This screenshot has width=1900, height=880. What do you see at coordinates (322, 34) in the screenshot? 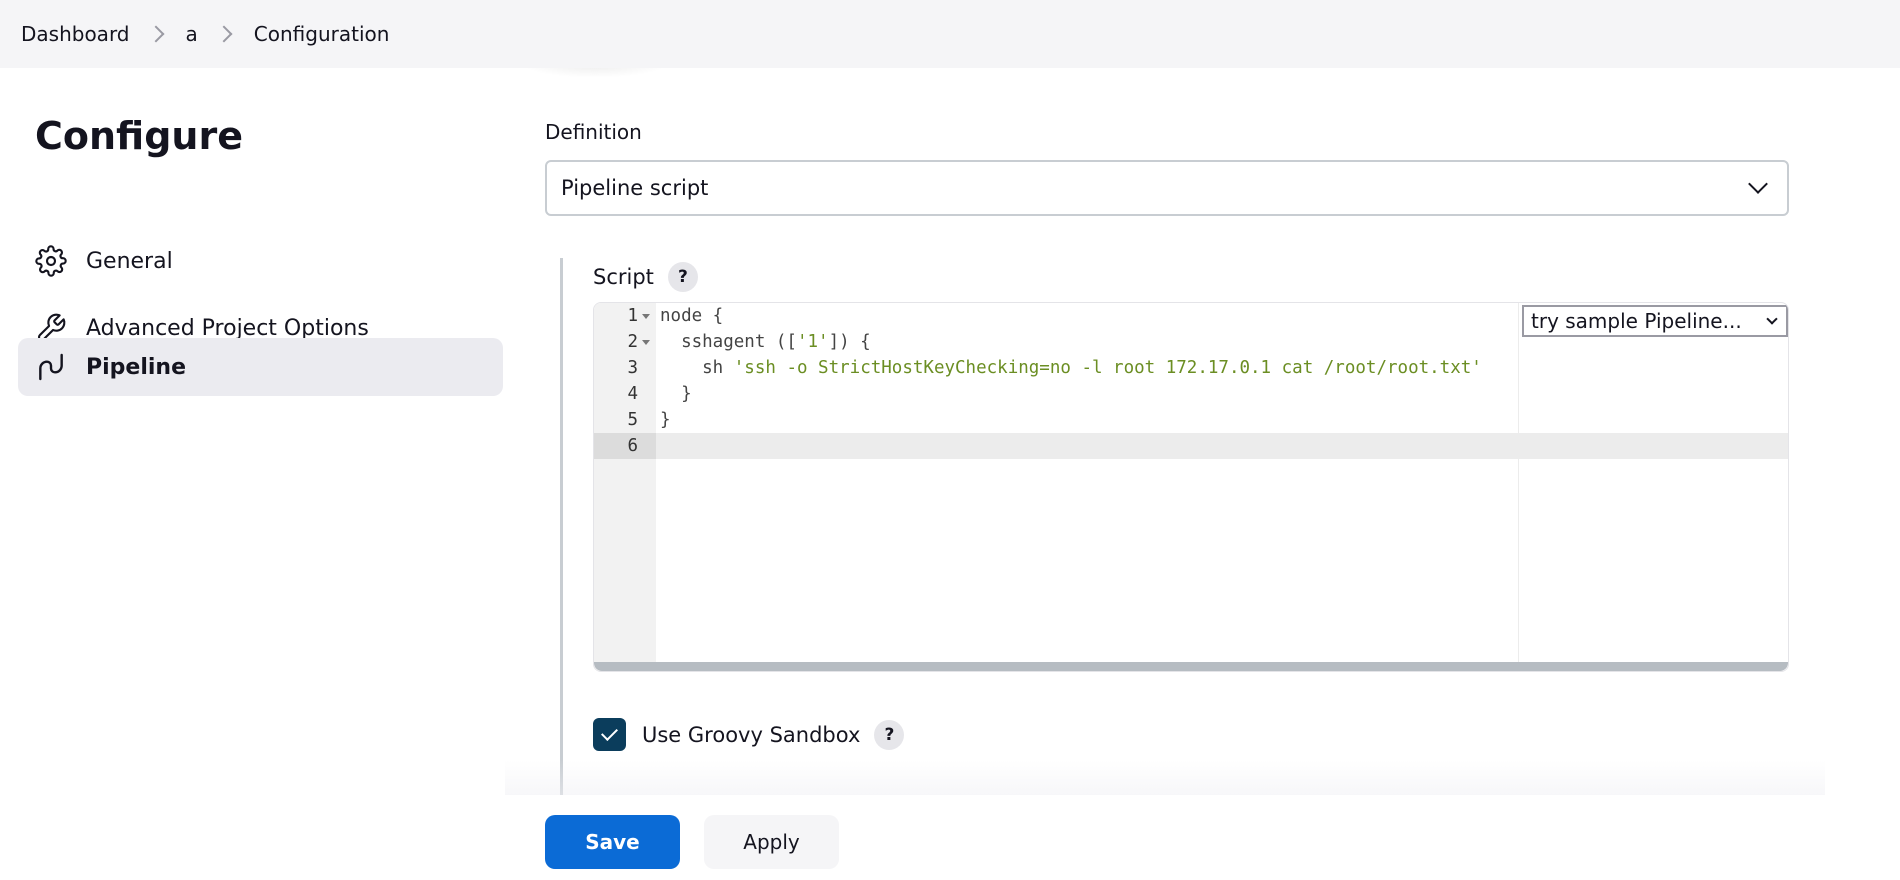
I see `breadcrumb-configuration: Configuration` at bounding box center [322, 34].